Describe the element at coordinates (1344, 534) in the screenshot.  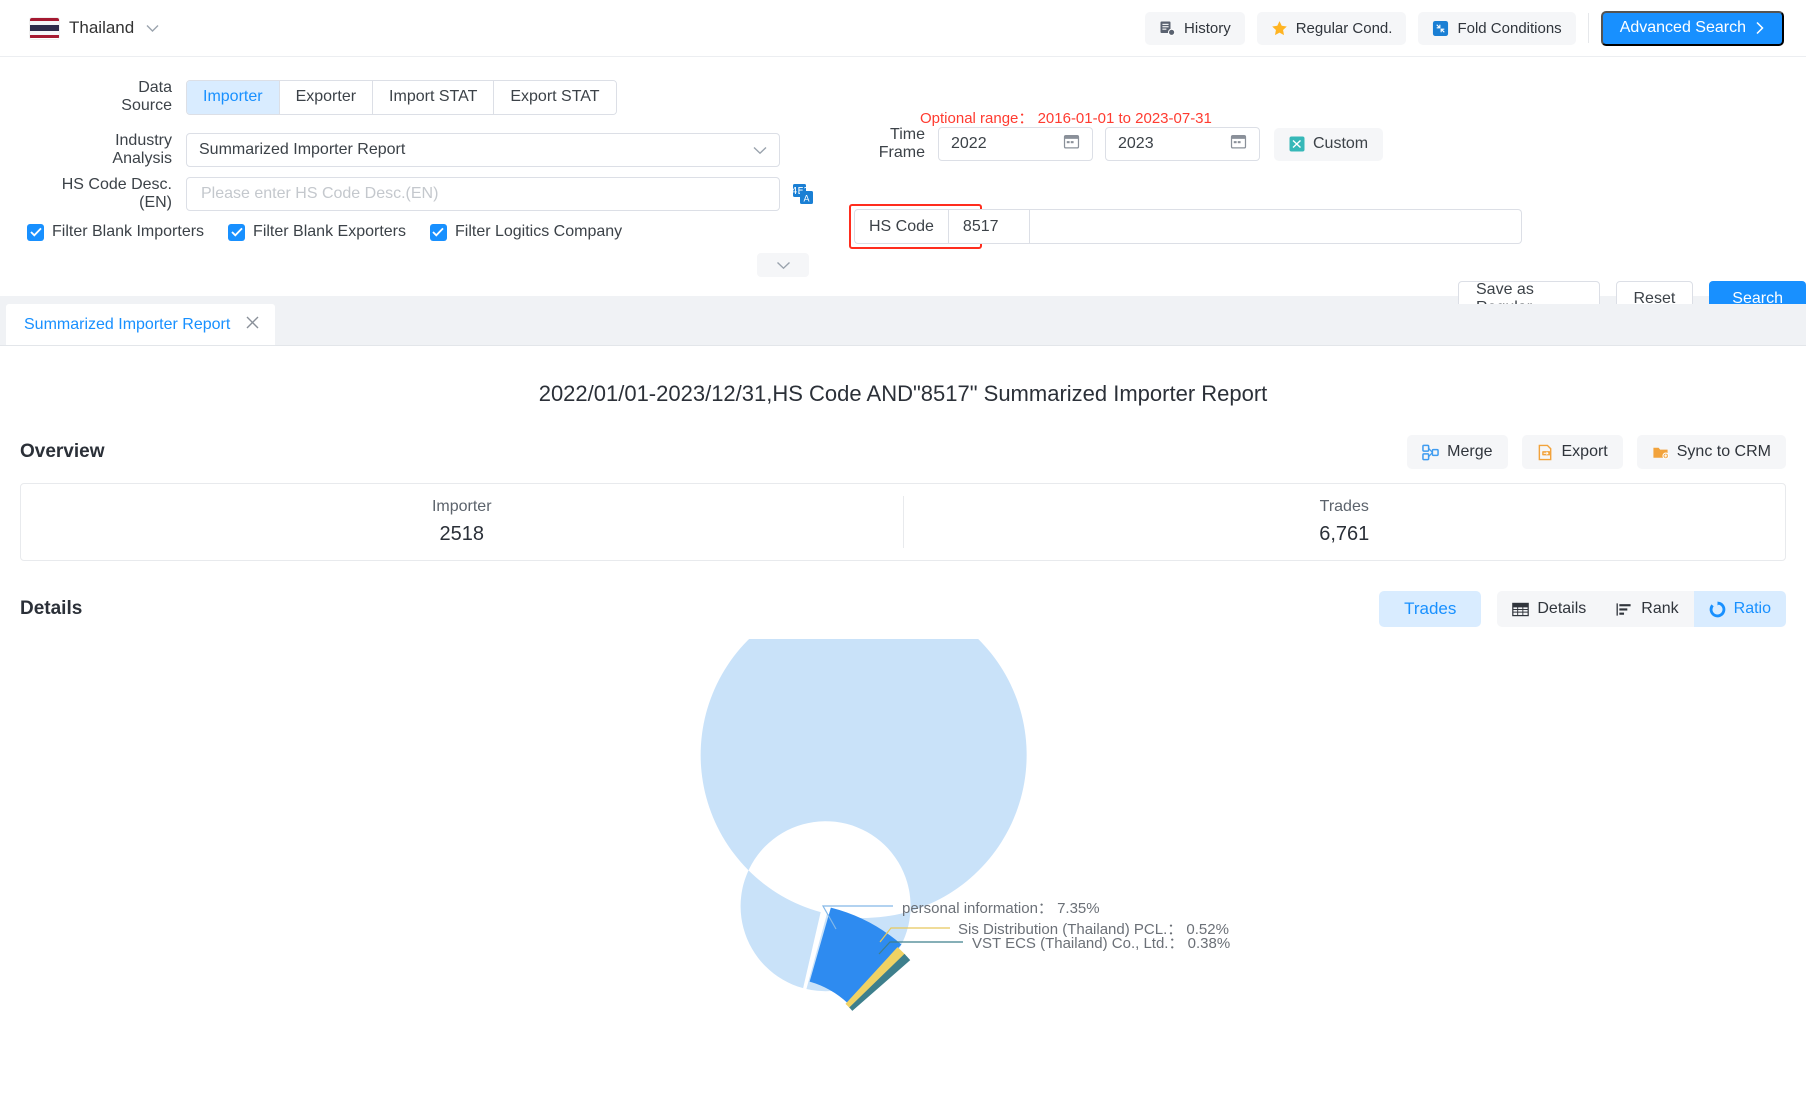
I see `stat-trades-value: 6,761` at that location.